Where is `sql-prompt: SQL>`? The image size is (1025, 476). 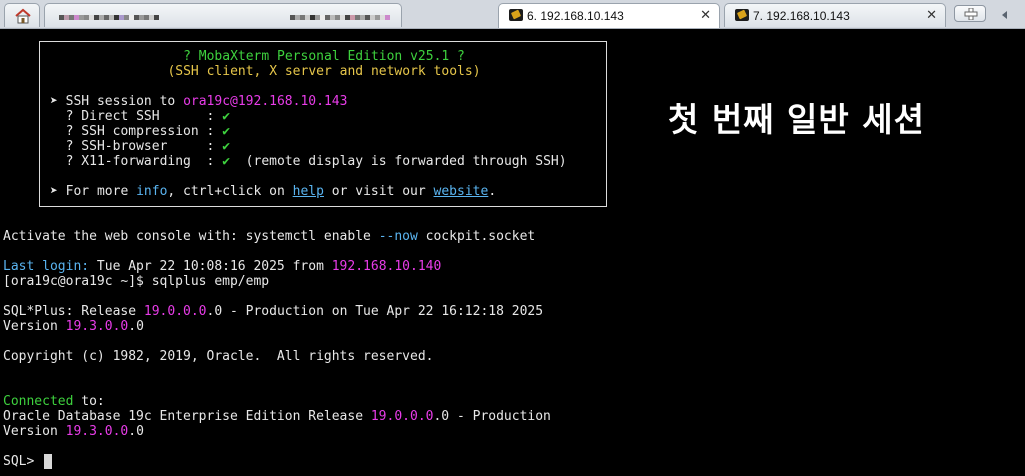
sql-prompt: SQL> is located at coordinates (28, 461).